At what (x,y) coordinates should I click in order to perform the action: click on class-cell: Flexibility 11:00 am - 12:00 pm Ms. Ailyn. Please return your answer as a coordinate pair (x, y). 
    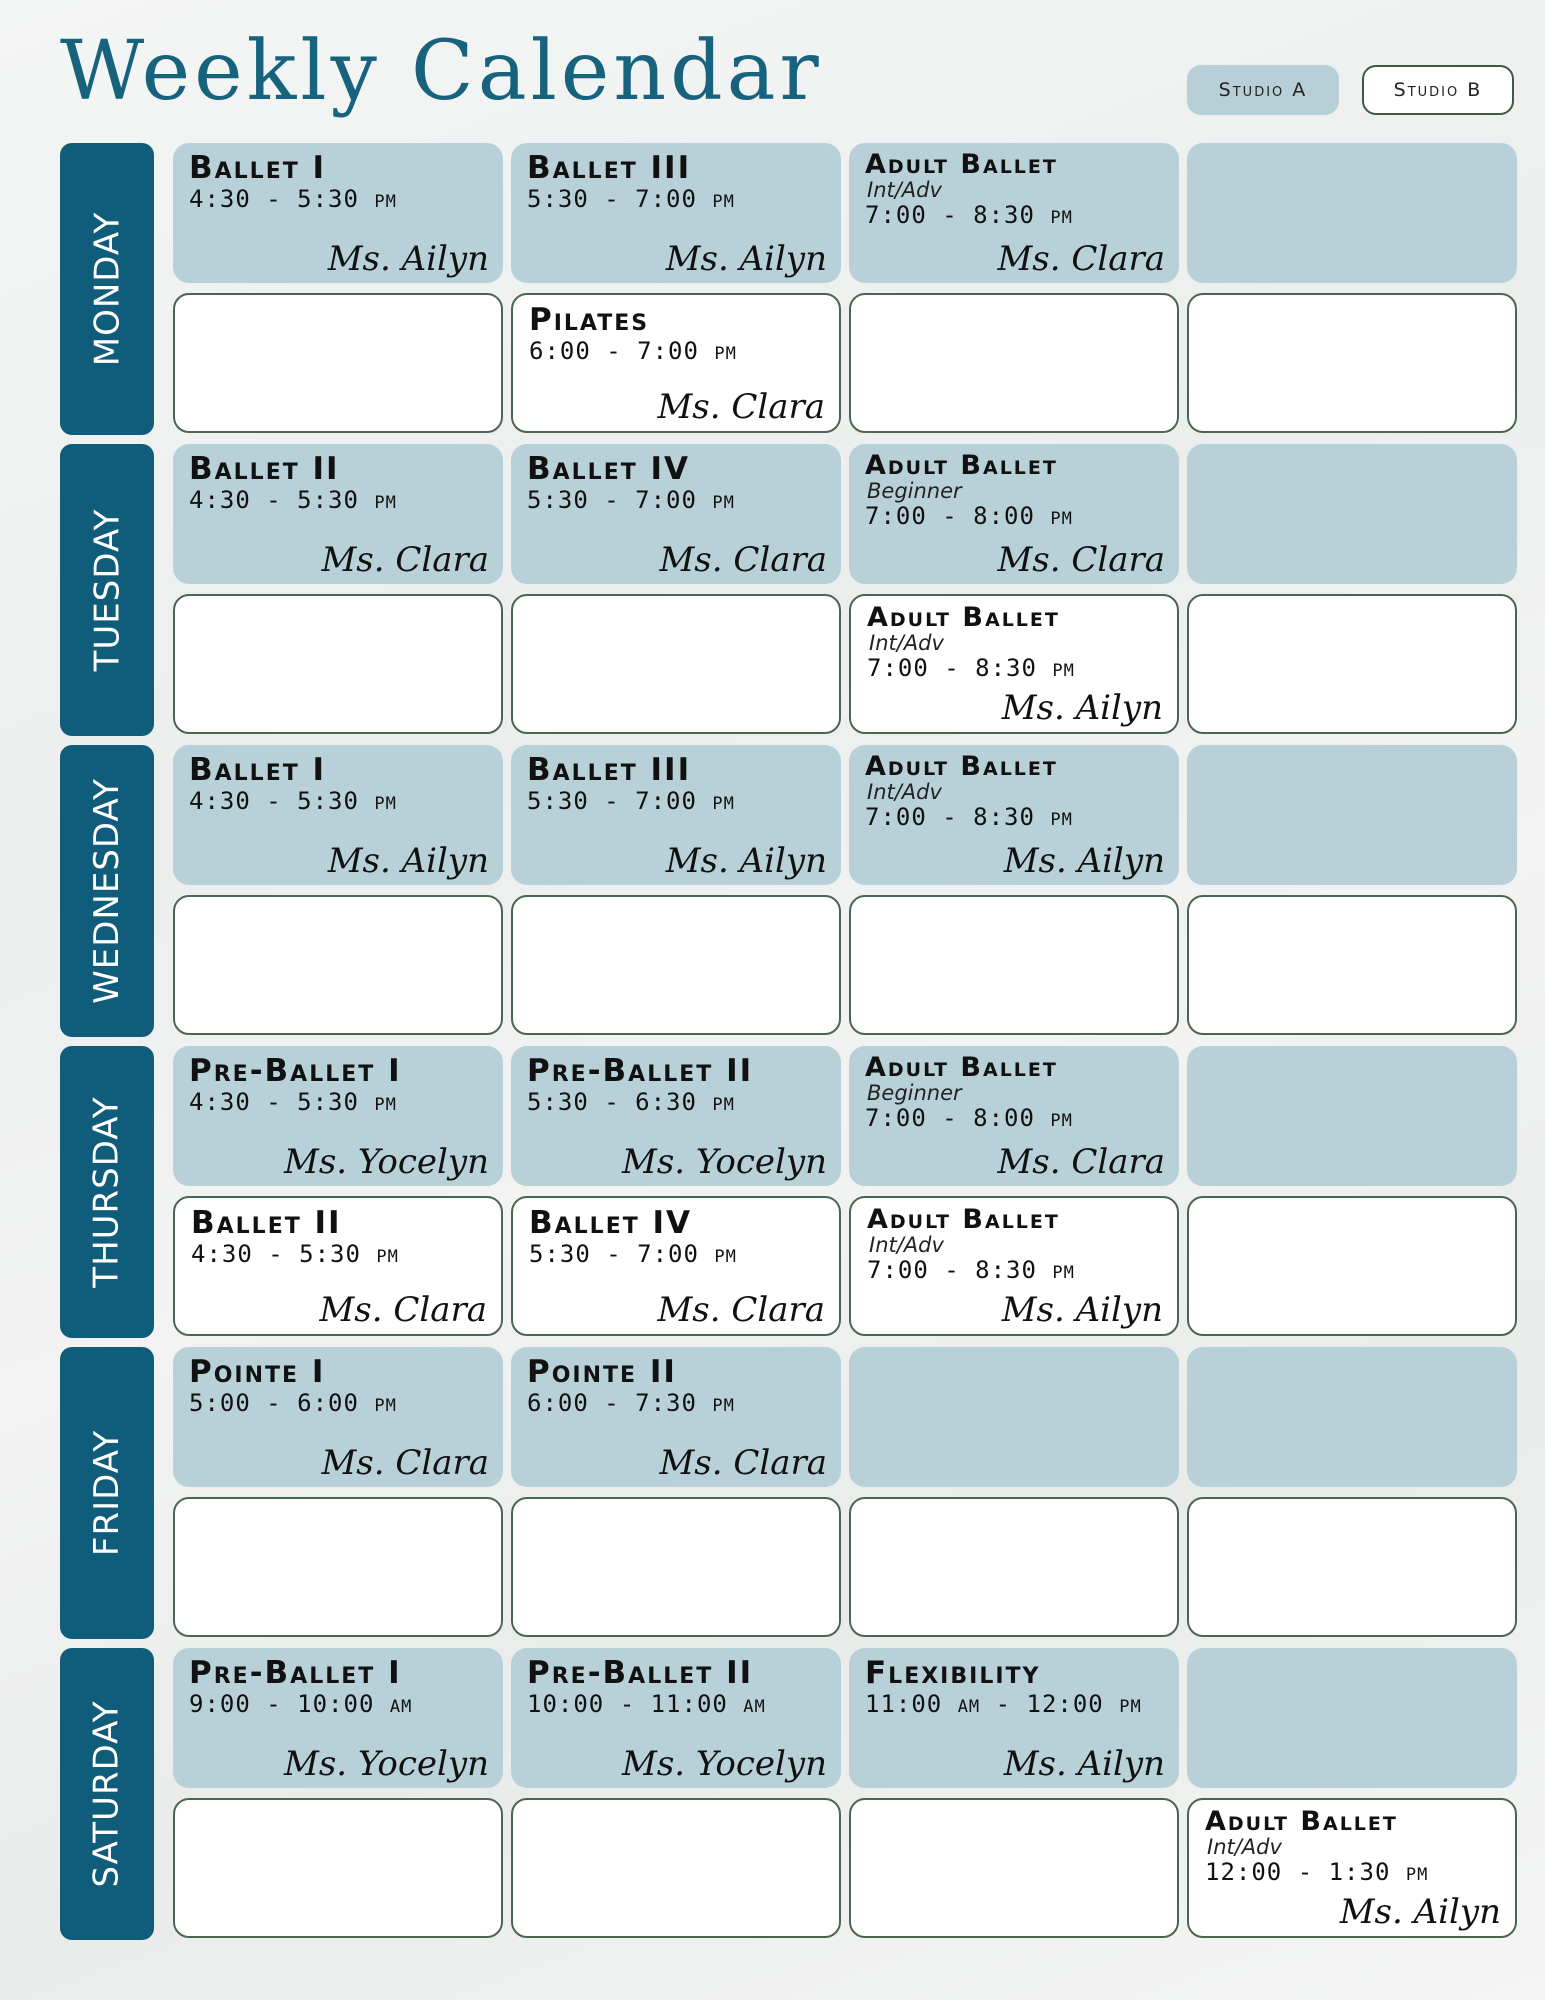
    Looking at the image, I should click on (1014, 1718).